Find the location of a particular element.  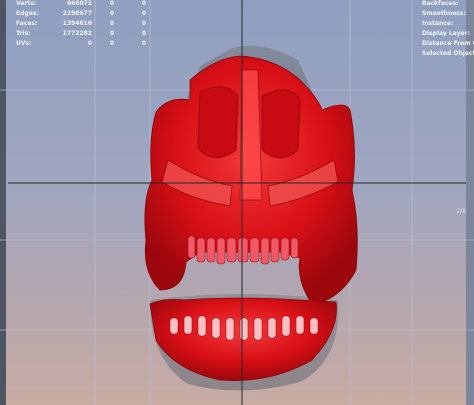

upper-teeth is located at coordinates (243, 250).